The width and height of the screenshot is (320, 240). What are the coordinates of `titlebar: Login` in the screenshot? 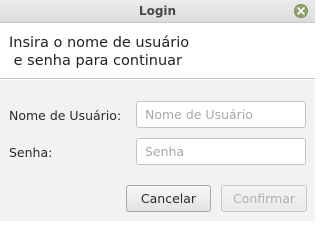 It's located at (157, 11).